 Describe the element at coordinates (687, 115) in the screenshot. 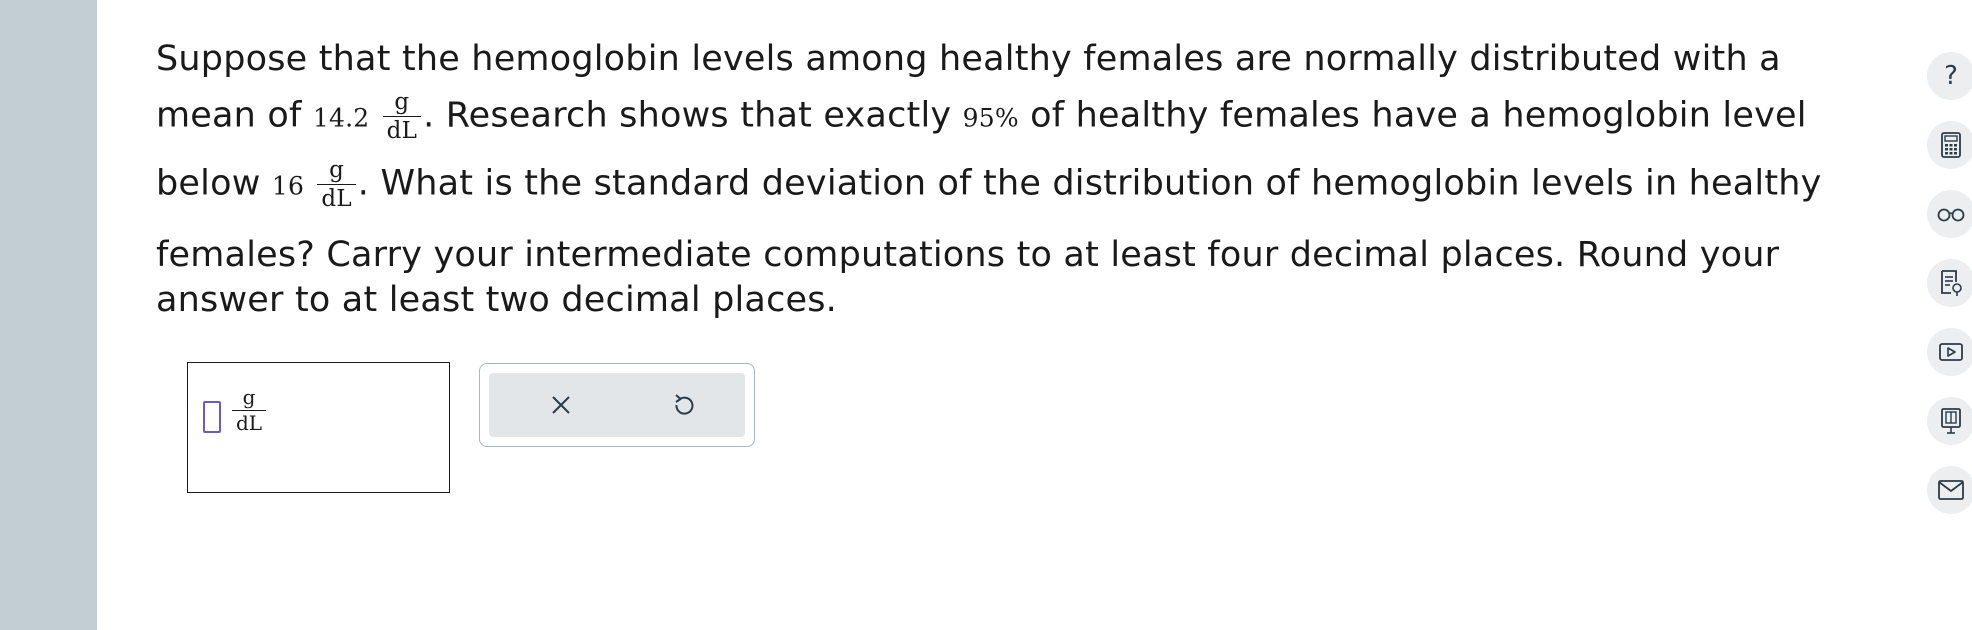

I see `question-text-segment: . Research shows that exactly` at that location.